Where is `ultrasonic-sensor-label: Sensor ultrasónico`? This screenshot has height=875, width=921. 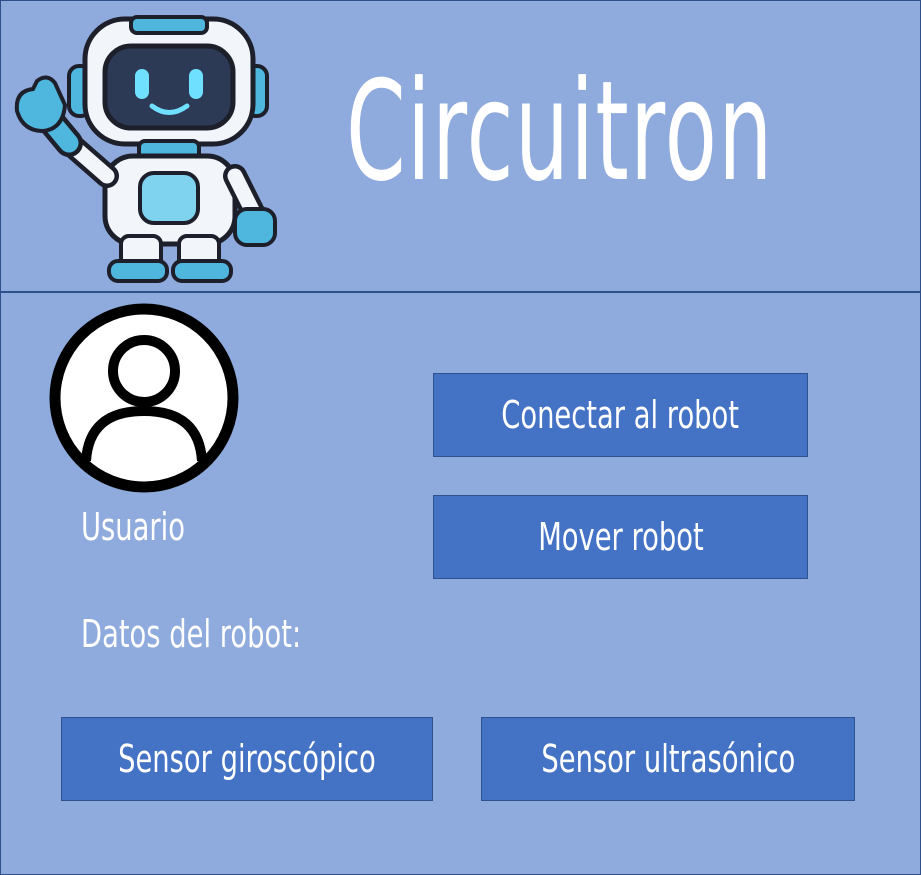
ultrasonic-sensor-label: Sensor ultrasónico is located at coordinates (668, 759).